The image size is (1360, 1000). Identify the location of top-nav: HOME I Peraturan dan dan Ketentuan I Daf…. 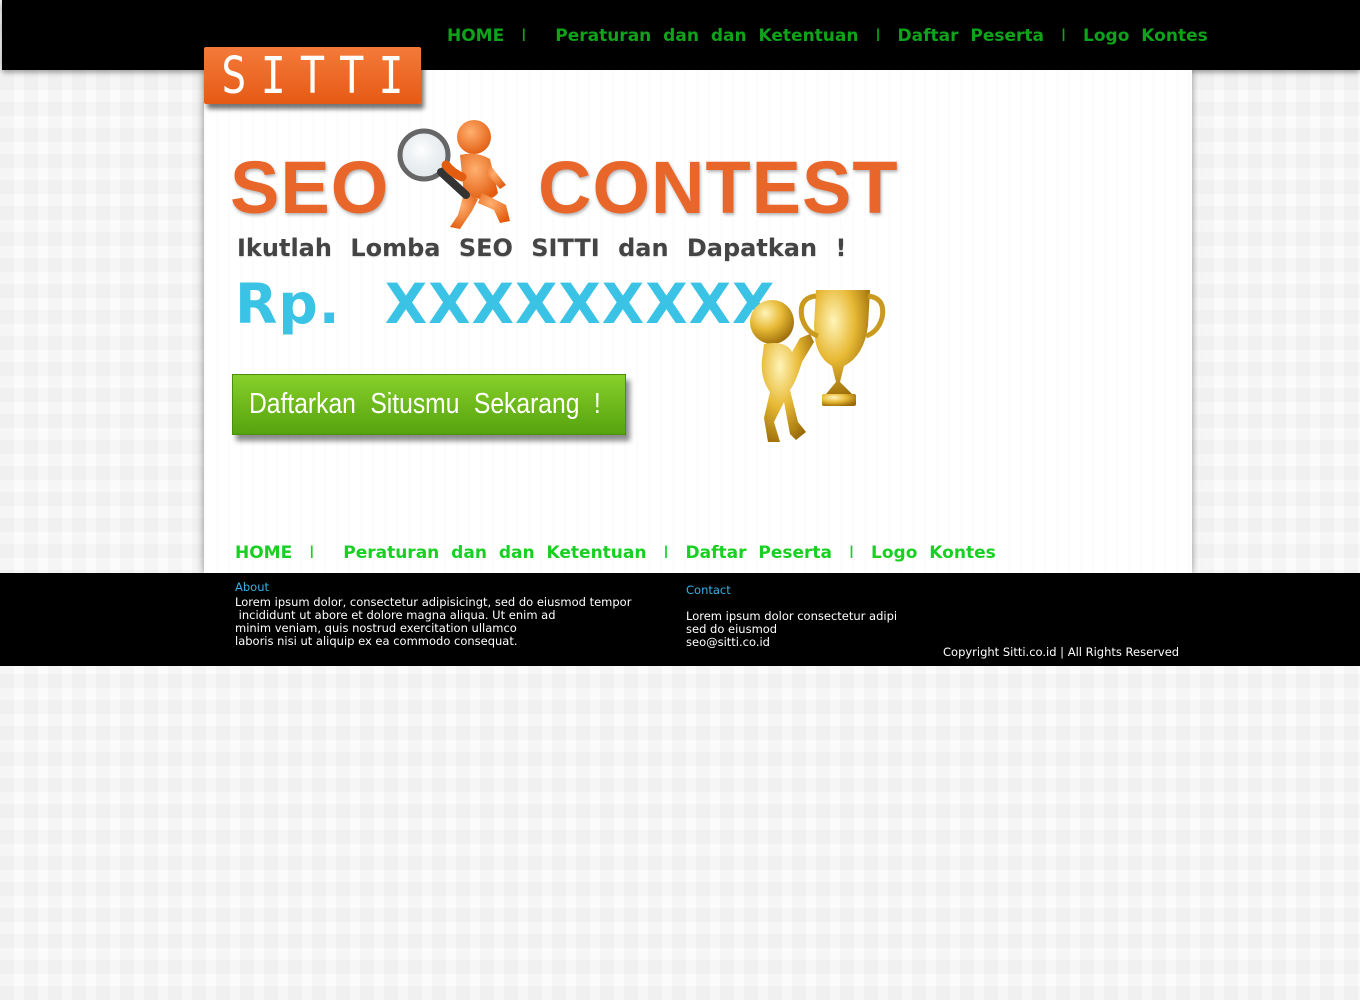
(827, 36).